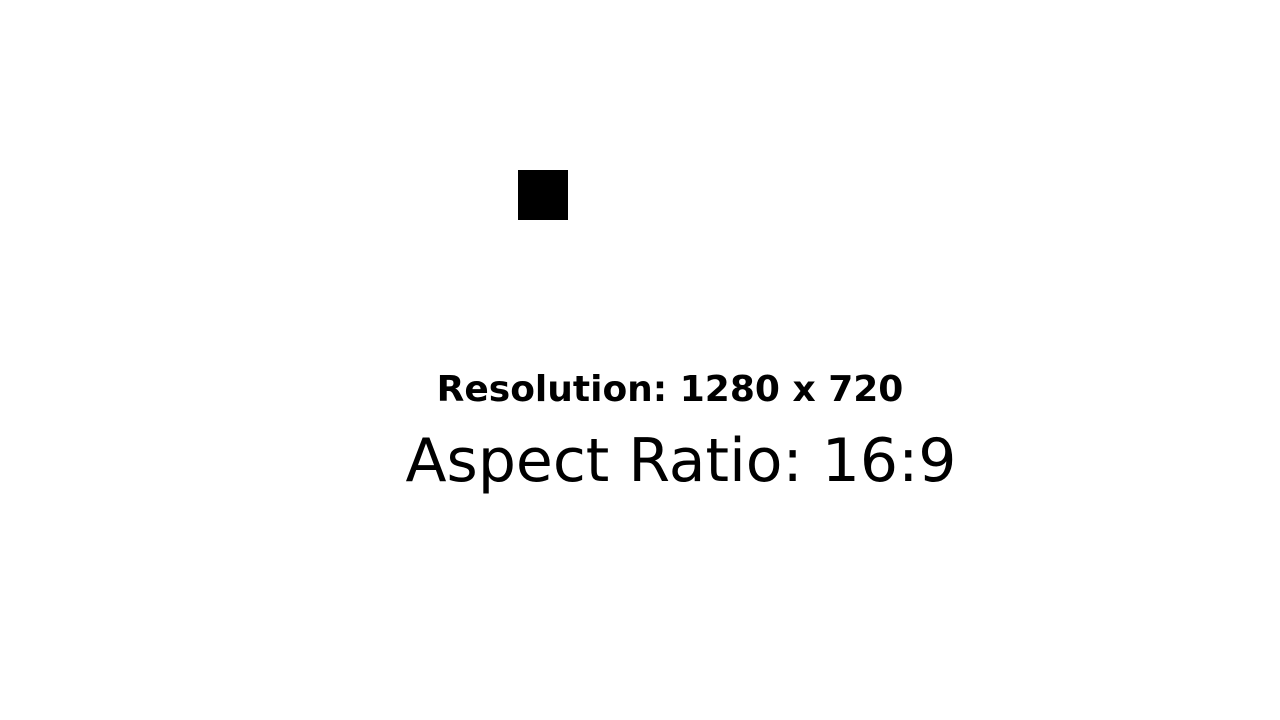  Describe the element at coordinates (543, 195) in the screenshot. I see `black-square-marker` at that location.